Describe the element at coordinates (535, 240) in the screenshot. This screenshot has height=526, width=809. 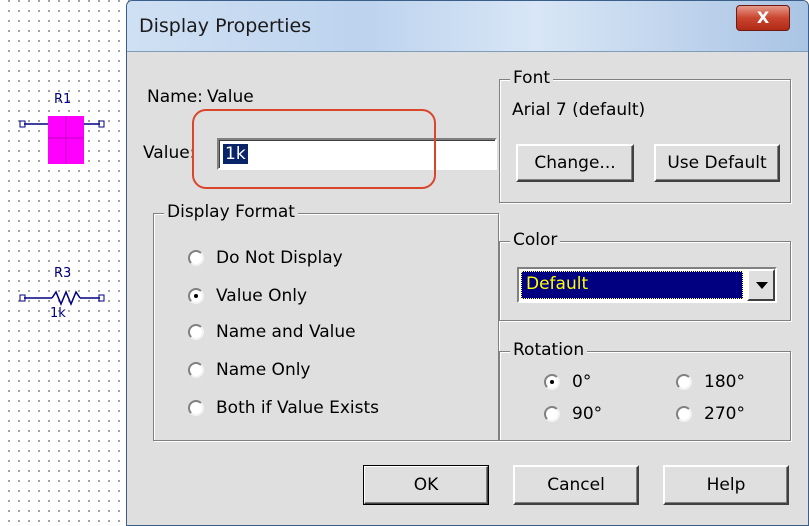
I see `color-title: Color` at that location.